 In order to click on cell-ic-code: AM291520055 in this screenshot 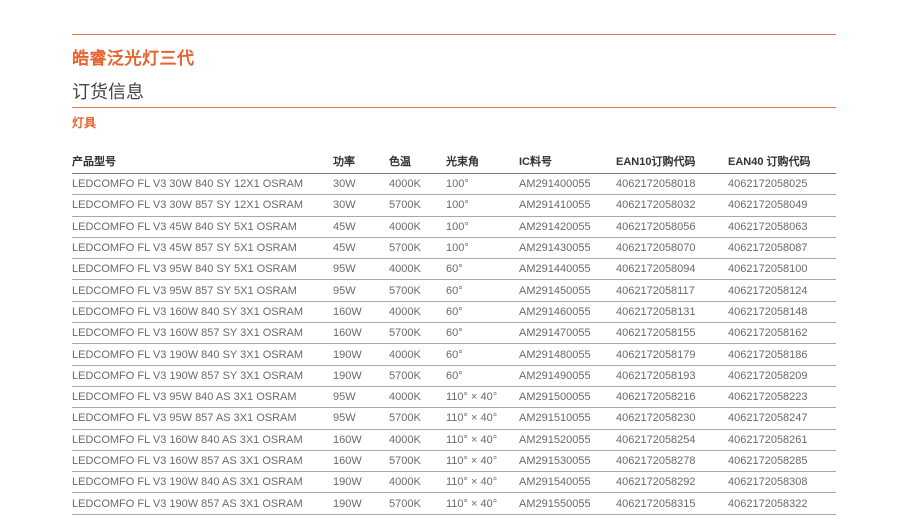, I will do `click(567, 440)`.